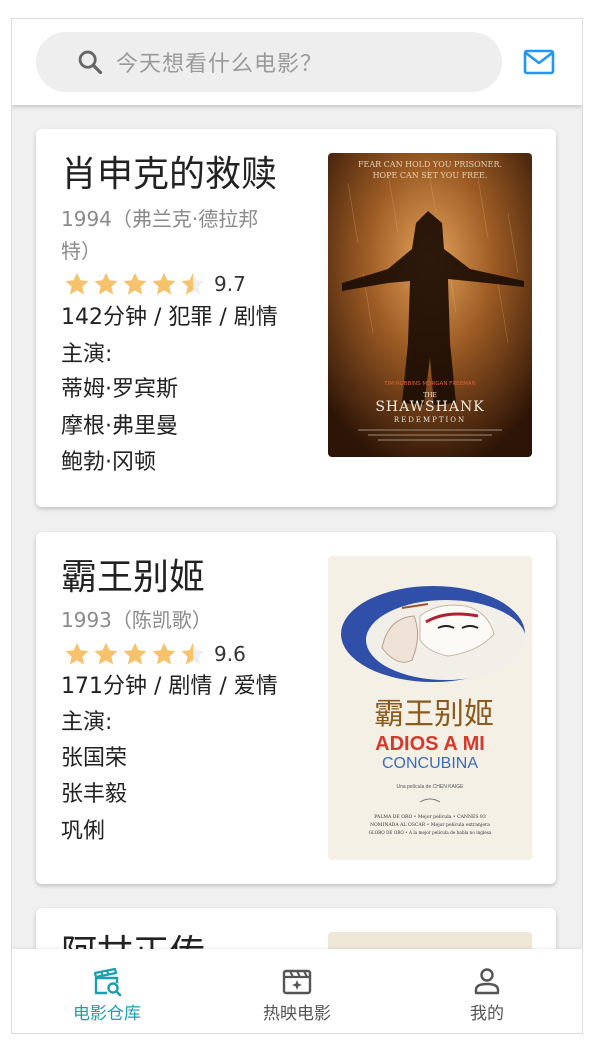 Image resolution: width=598 pixels, height=1050 pixels. Describe the element at coordinates (94, 794) in the screenshot. I see `cast-member: 张丰毅` at that location.